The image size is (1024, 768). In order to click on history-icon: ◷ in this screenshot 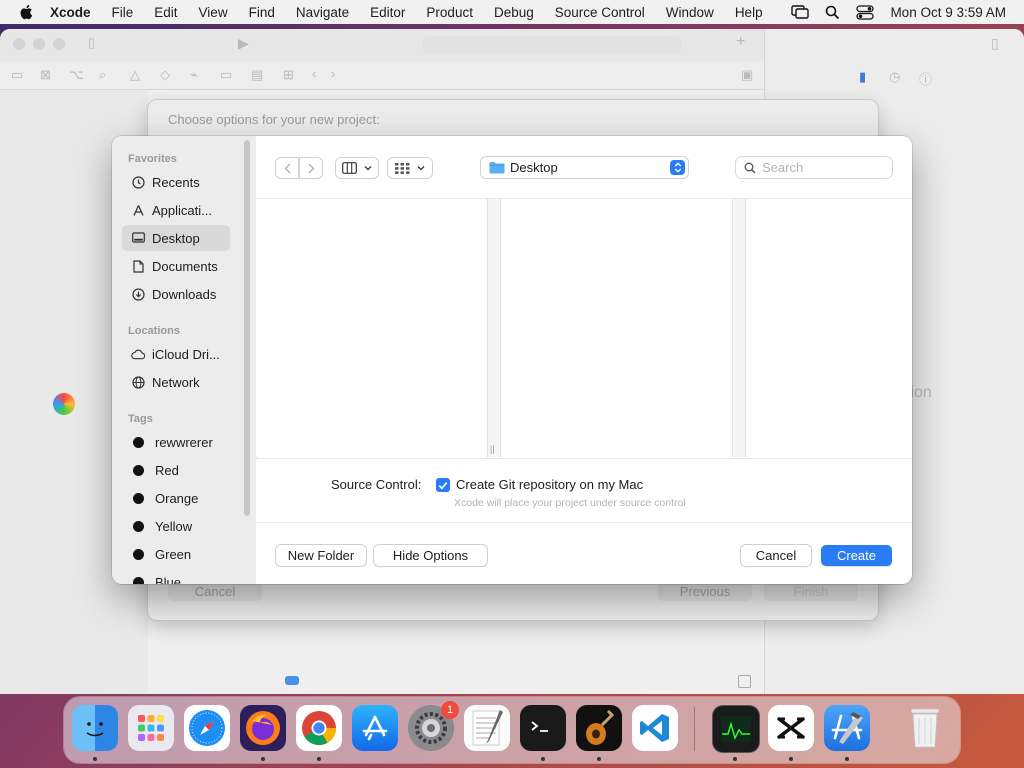, I will do `click(894, 77)`.